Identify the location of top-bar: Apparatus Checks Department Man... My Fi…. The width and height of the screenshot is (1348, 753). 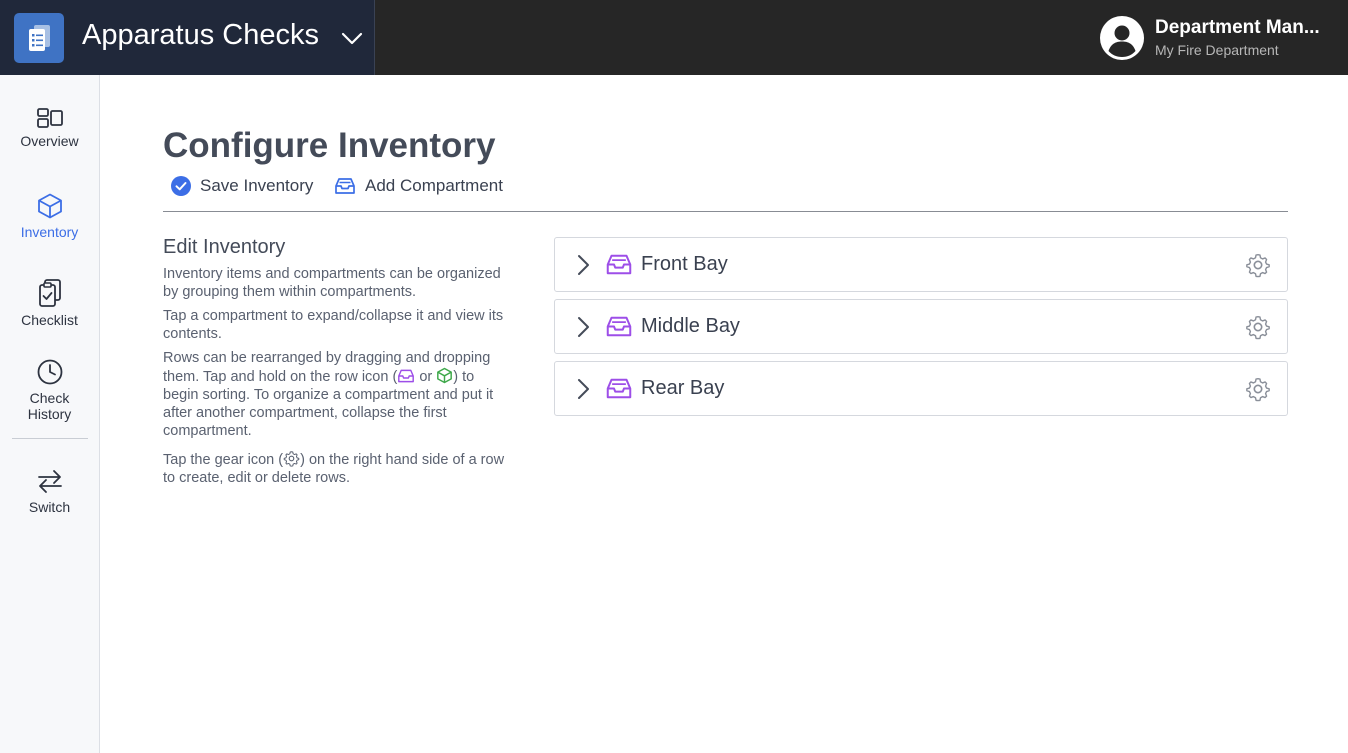
(674, 37).